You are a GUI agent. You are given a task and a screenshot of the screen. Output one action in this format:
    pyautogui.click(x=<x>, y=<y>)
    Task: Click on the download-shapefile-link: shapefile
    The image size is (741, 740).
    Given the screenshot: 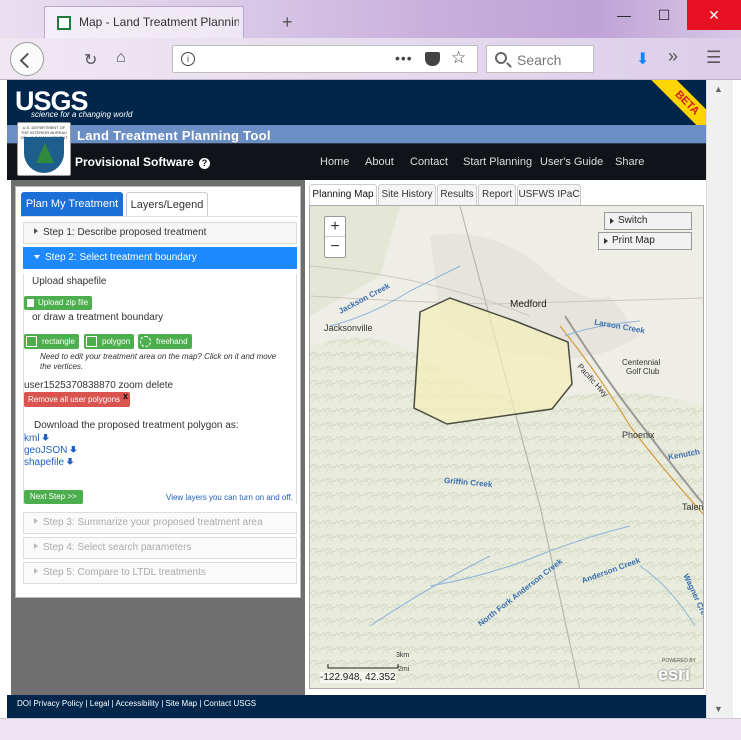 What is the action you would take?
    pyautogui.click(x=49, y=462)
    